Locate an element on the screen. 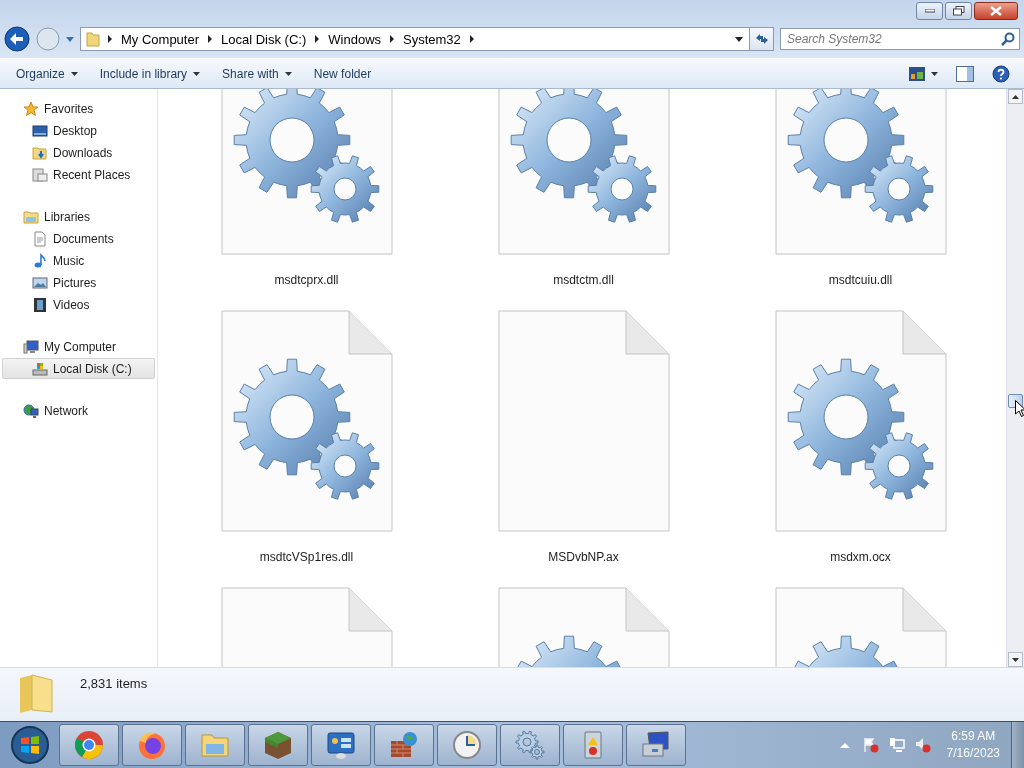  nav-item: Libraries is located at coordinates (78, 216).